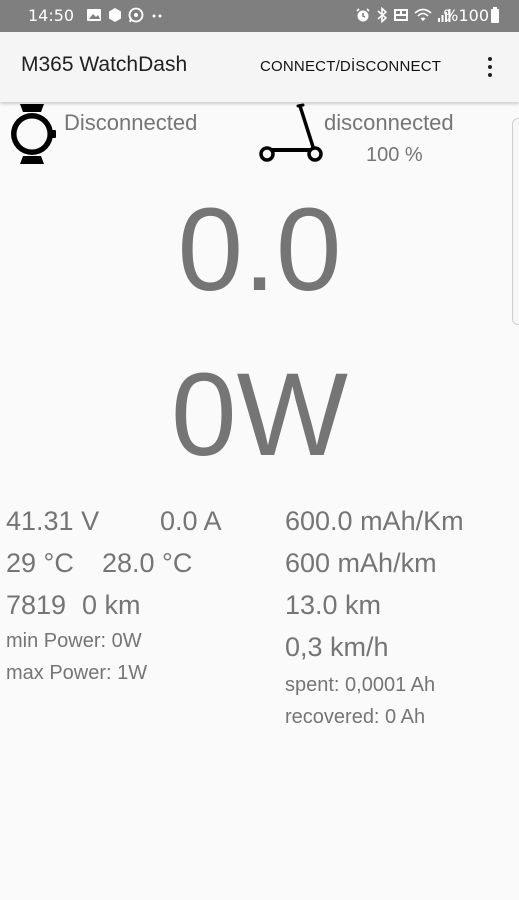 The height and width of the screenshot is (900, 519). Describe the element at coordinates (355, 717) in the screenshot. I see `recovered-charge-value: recovered: 0 Ah` at that location.